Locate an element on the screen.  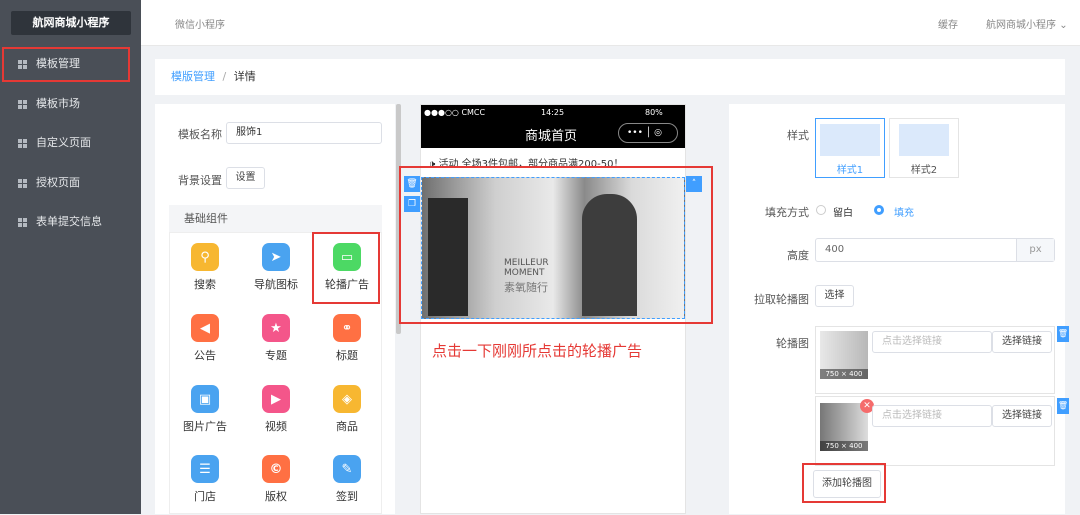
capsule-menu-icon: ••• │ ◎ is located at coordinates (648, 133).